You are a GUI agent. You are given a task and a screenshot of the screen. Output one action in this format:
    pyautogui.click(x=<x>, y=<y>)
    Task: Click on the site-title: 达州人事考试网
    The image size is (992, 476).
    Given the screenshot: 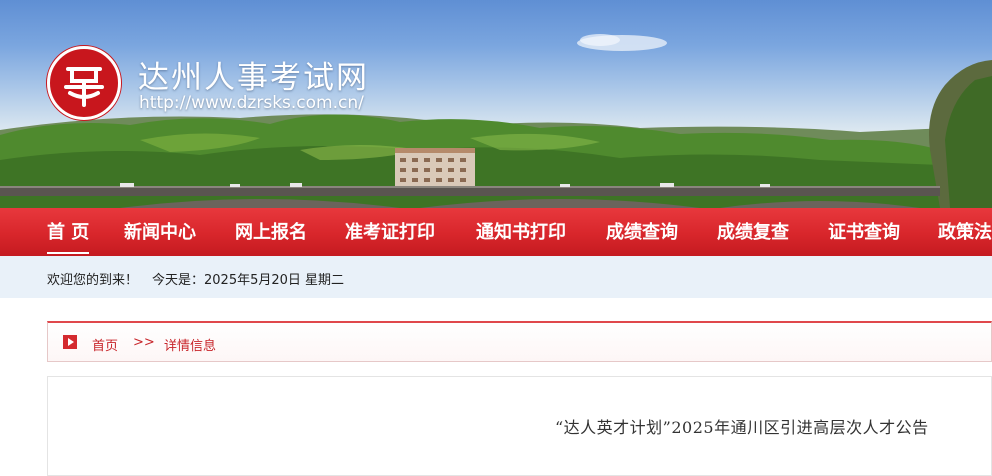 What is the action you would take?
    pyautogui.click(x=253, y=78)
    